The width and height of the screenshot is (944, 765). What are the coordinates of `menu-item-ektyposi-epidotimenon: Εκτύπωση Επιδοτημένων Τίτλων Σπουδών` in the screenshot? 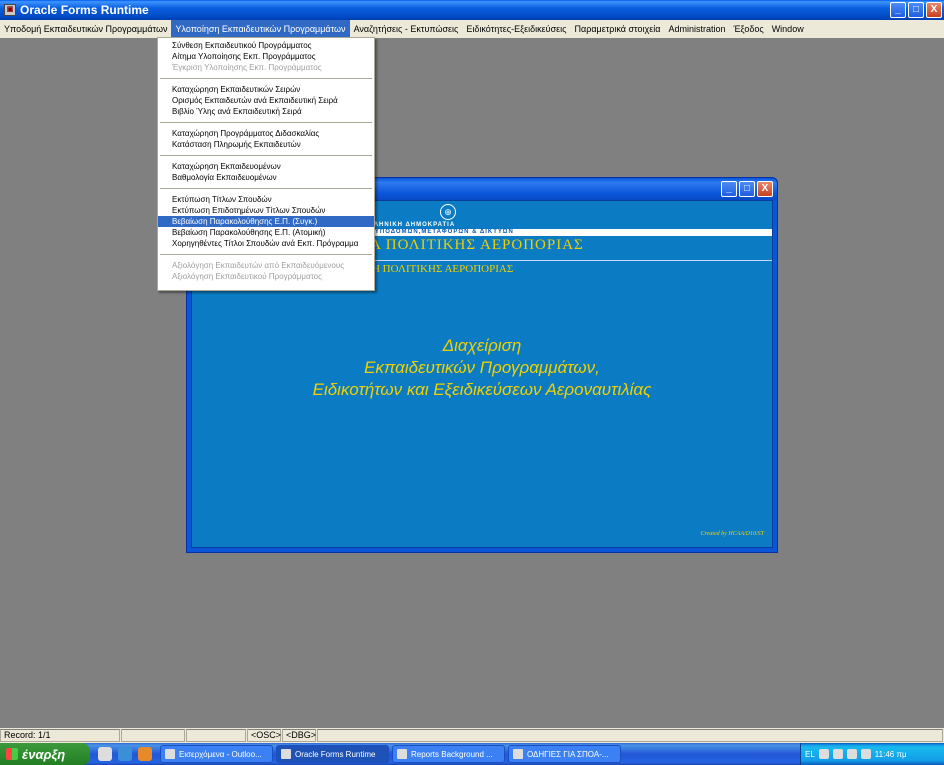 It's located at (266, 210).